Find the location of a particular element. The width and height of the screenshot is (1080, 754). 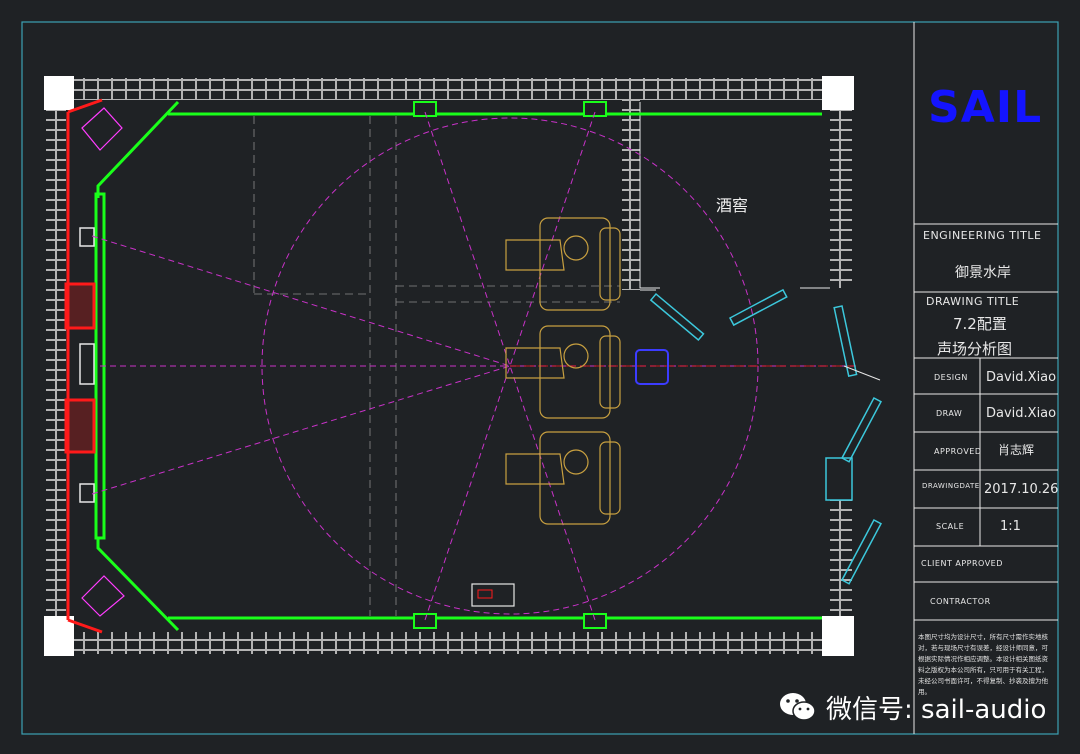

scale-label: SCALE is located at coordinates (950, 526).